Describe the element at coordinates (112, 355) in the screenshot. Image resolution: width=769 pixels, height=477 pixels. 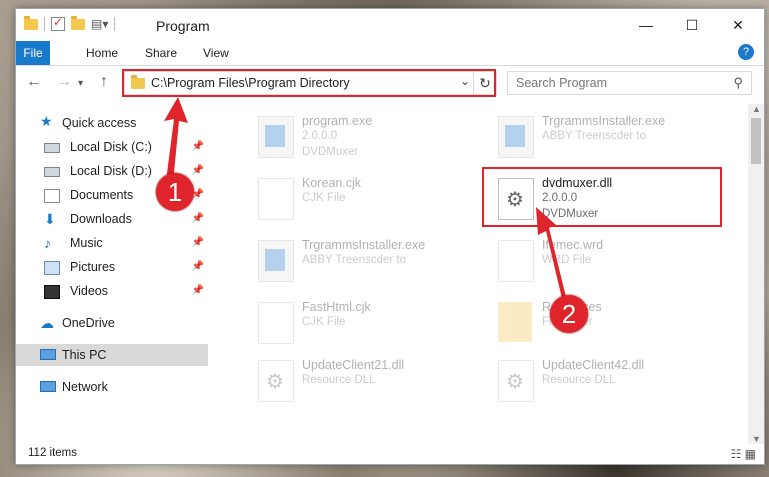
I see `sidebar-item-this-pc: This PC` at that location.